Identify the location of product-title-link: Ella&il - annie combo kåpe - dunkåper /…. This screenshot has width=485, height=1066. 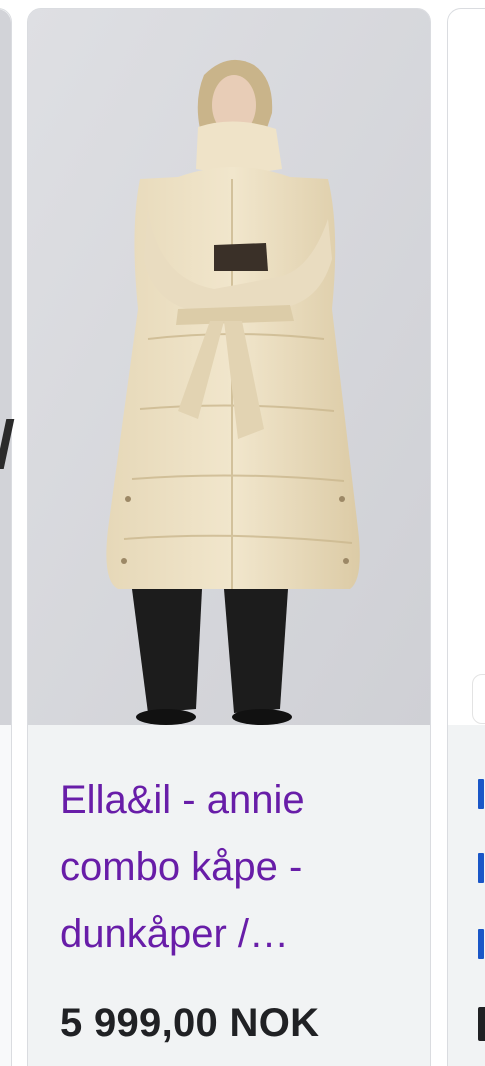
(232, 867).